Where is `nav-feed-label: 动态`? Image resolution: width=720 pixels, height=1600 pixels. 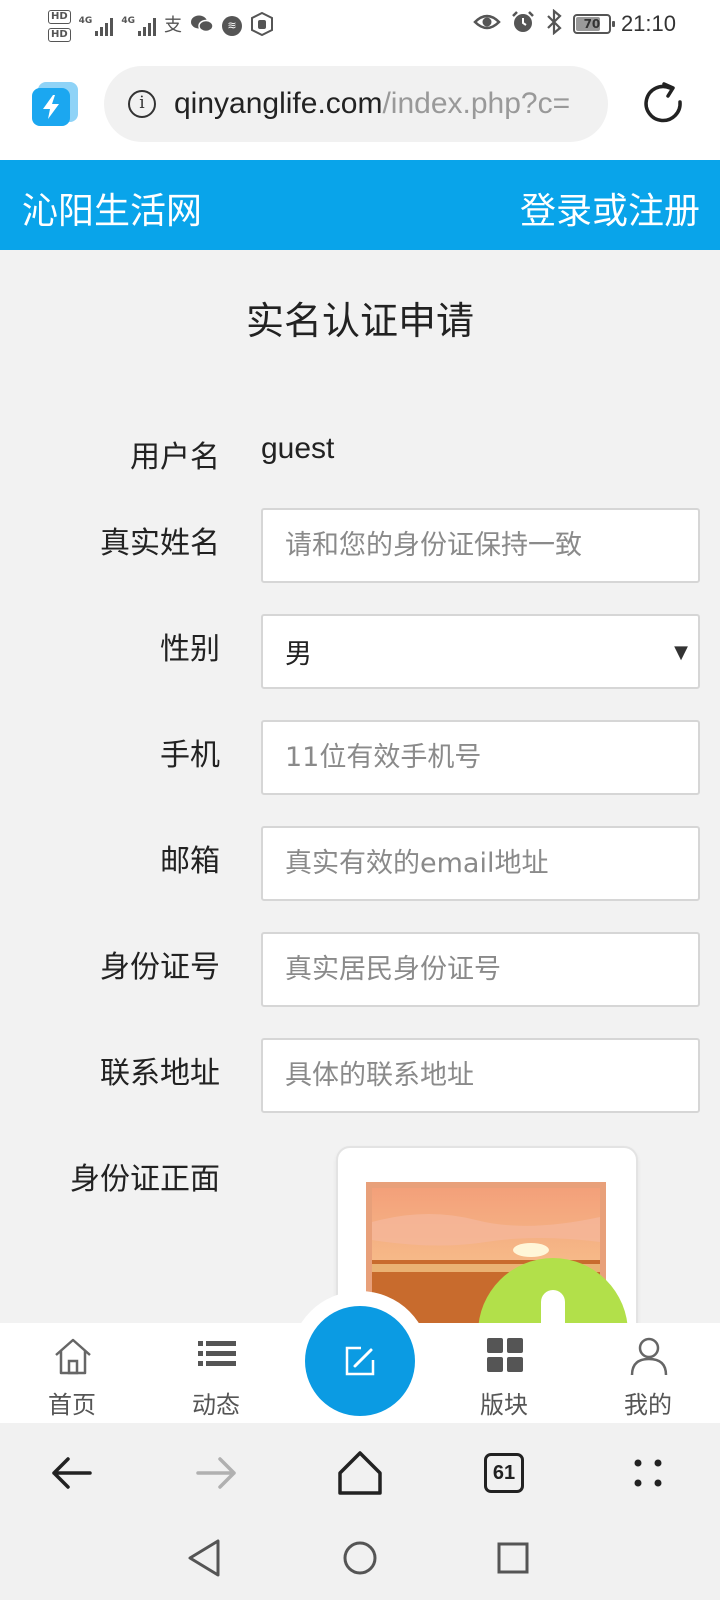
nav-feed-label: 动态 is located at coordinates (216, 1405).